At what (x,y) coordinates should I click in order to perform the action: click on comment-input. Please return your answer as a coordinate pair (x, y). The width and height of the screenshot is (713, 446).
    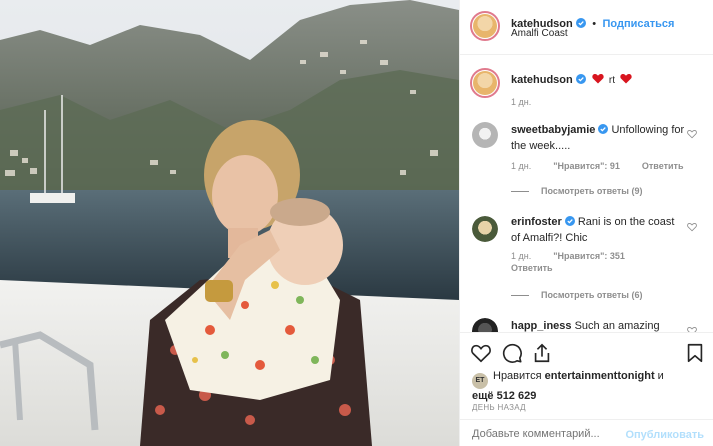
    Looking at the image, I should click on (547, 434).